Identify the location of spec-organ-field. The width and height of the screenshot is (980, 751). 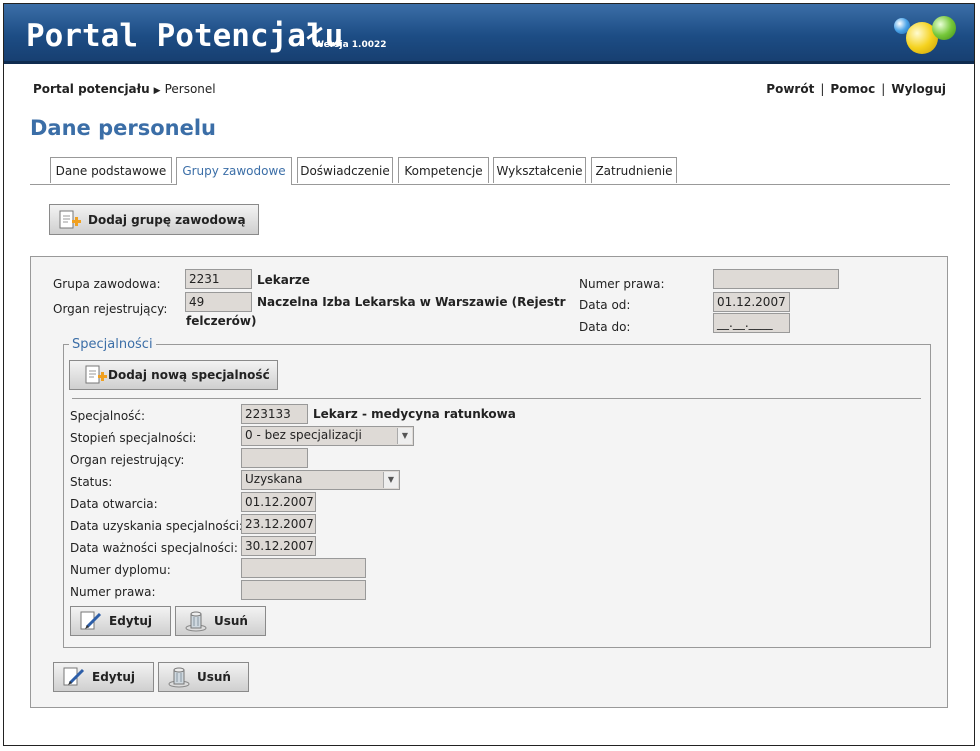
(274, 458).